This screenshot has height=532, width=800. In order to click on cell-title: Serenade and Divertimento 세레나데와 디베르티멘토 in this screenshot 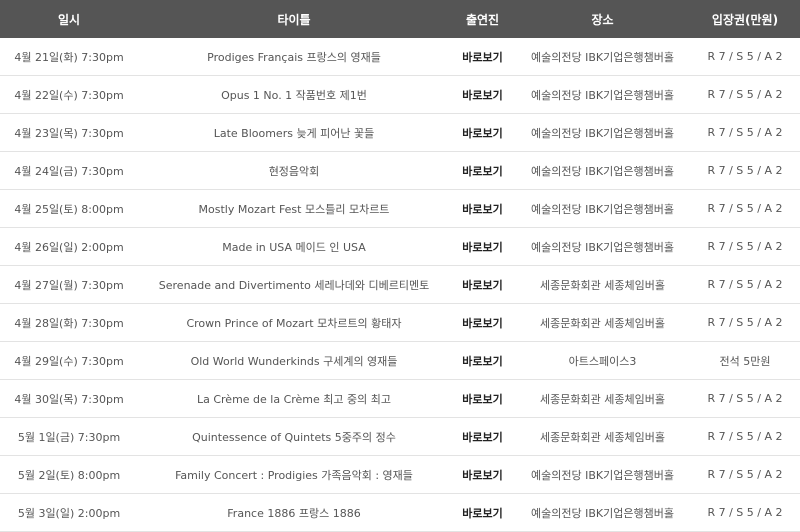, I will do `click(294, 284)`.